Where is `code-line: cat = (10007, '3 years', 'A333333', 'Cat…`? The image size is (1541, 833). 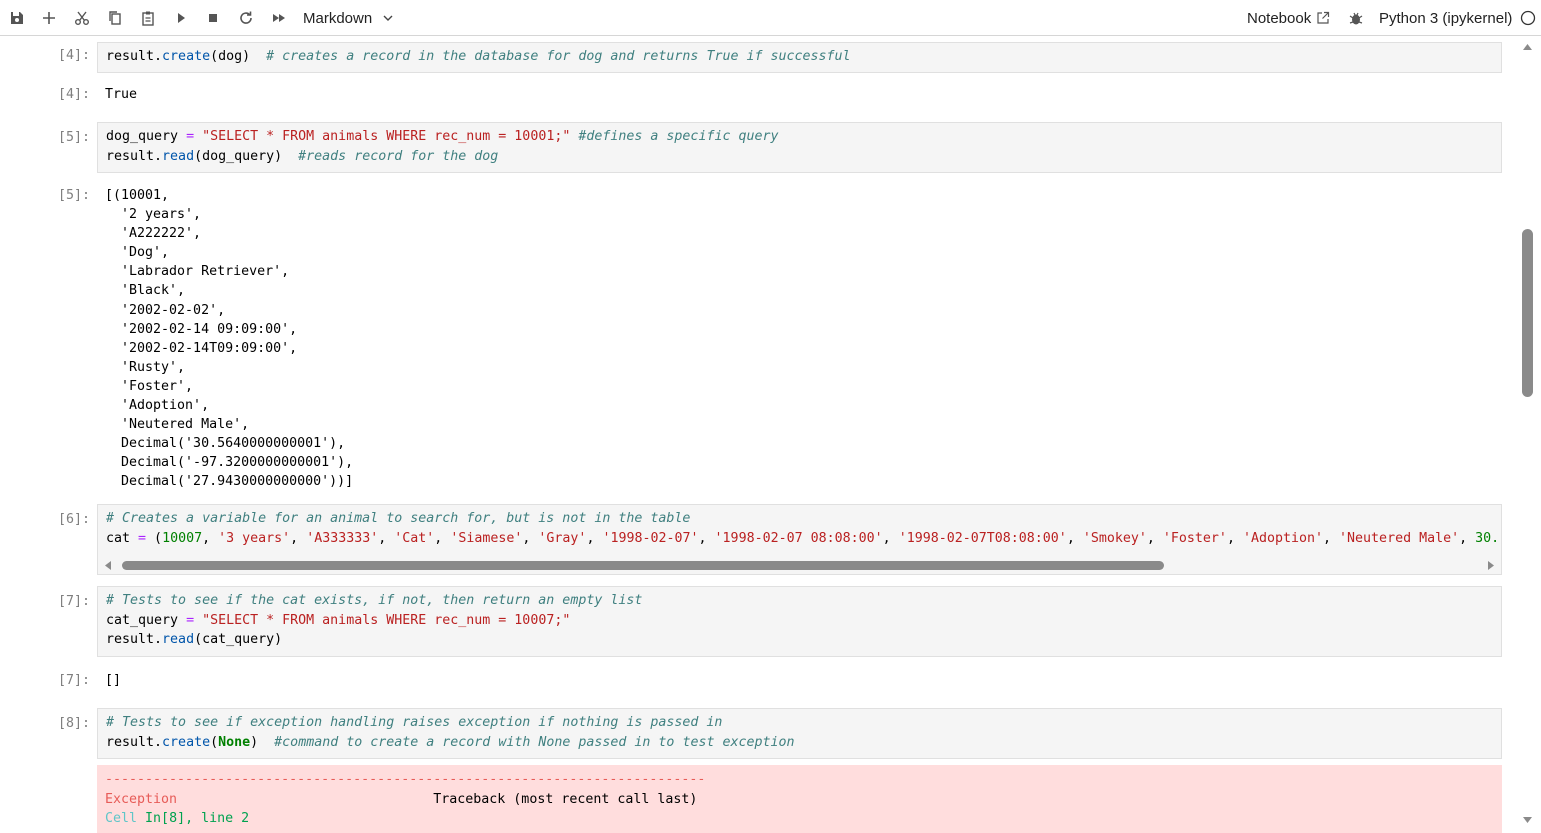
code-line: cat = (10007, '3 years', 'A333333', 'Cat… is located at coordinates (803, 538).